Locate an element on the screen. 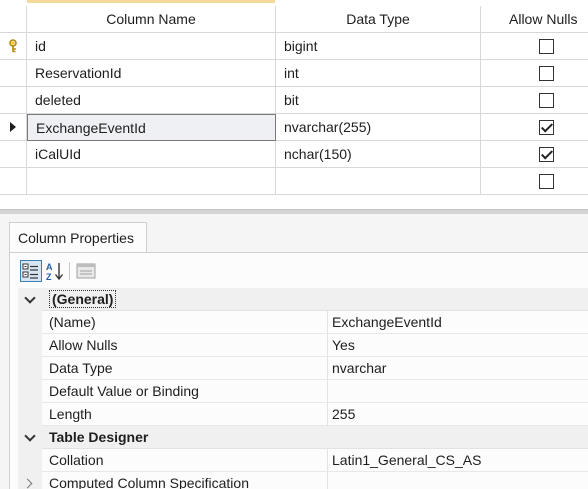 Image resolution: width=588 pixels, height=489 pixels. property-row: Default Value or Binding is located at coordinates (303, 391).